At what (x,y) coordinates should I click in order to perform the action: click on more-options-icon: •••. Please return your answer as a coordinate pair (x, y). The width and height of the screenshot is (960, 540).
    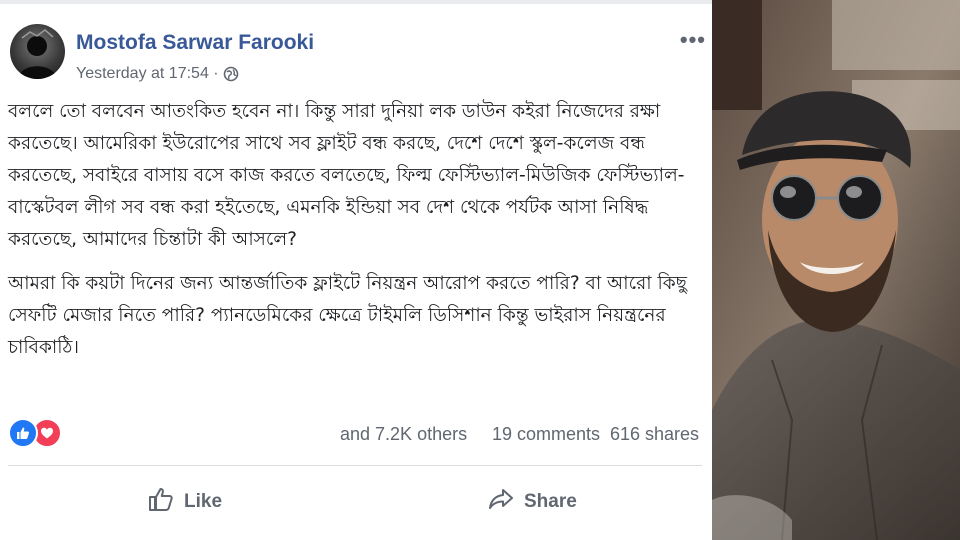
    Looking at the image, I should click on (693, 40).